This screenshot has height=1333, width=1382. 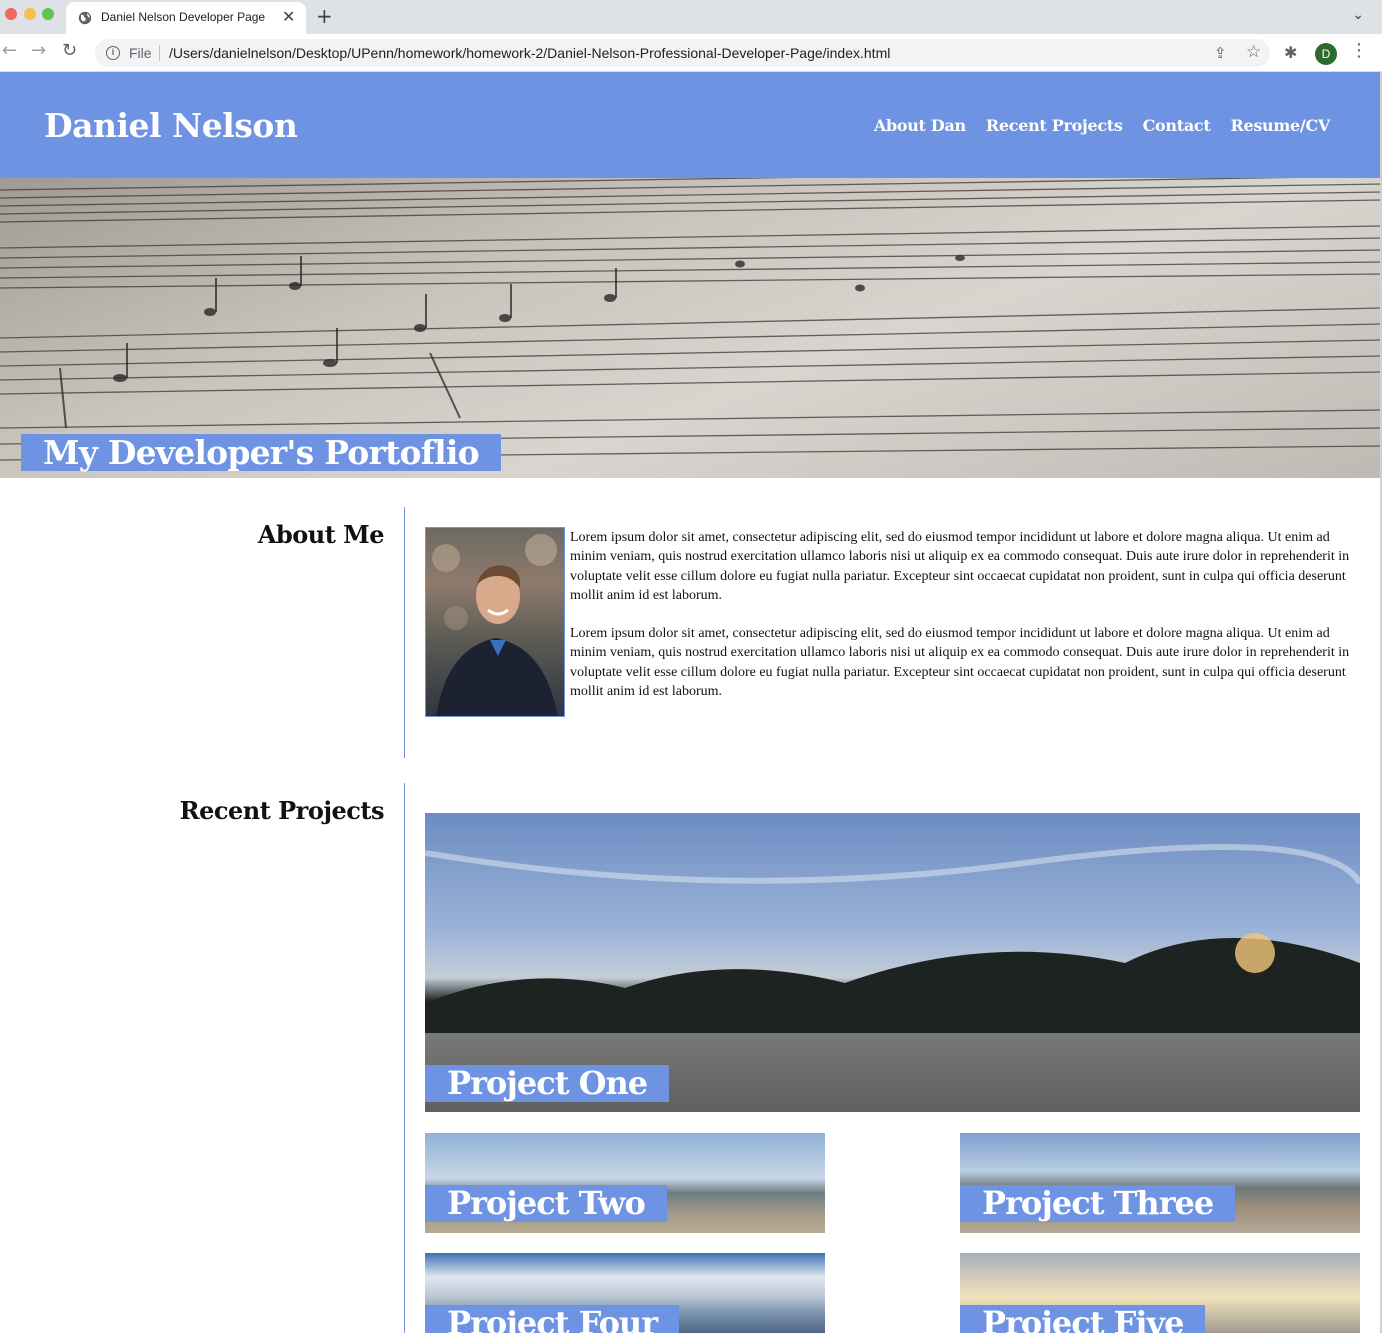 What do you see at coordinates (495, 625) in the screenshot?
I see `portrait-illustration` at bounding box center [495, 625].